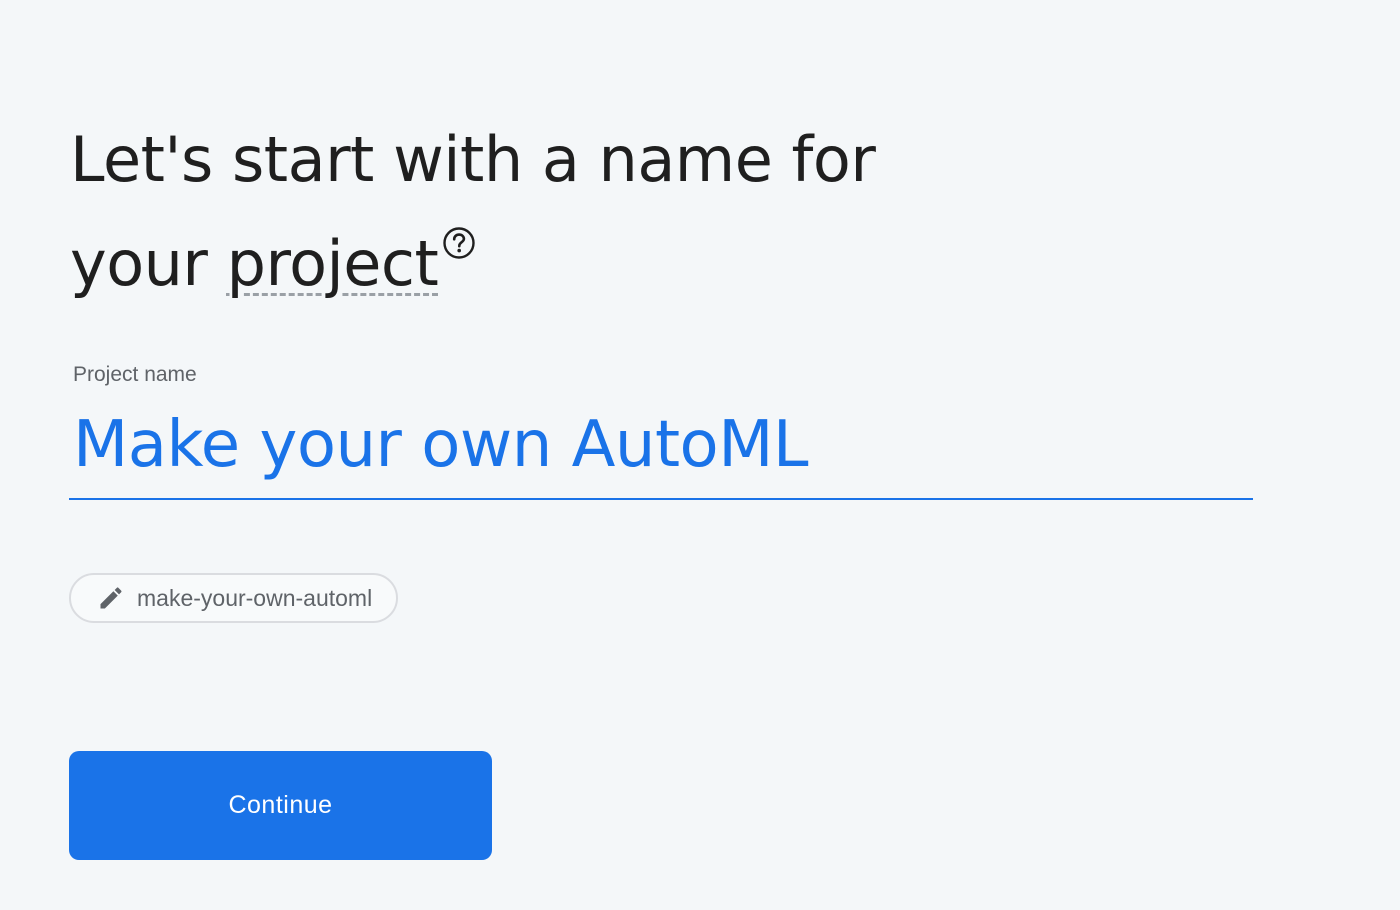 The height and width of the screenshot is (910, 1400). Describe the element at coordinates (111, 598) in the screenshot. I see `pencil-icon` at that location.